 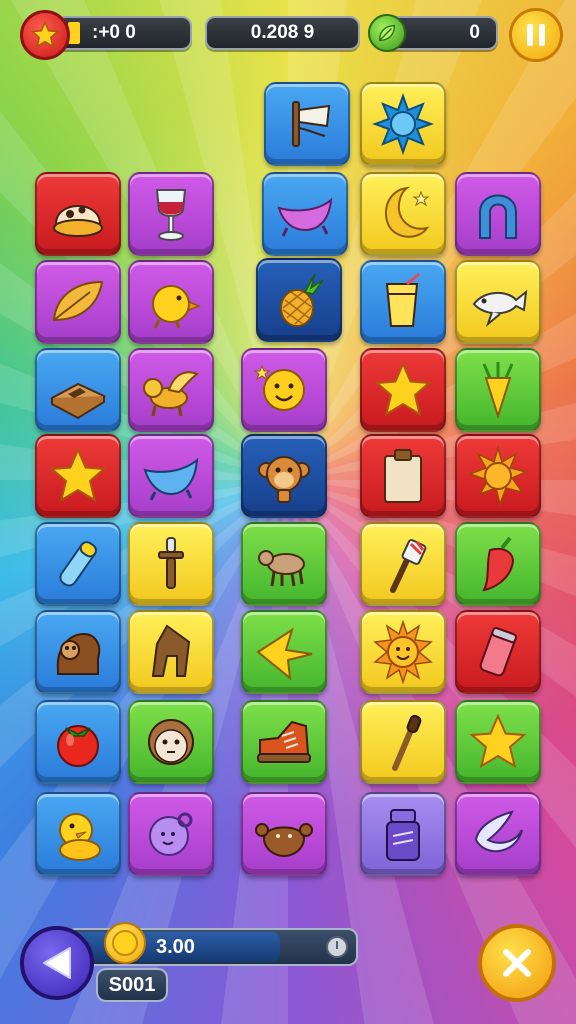 I want to click on tile-crescent-moon, so click(x=403, y=214).